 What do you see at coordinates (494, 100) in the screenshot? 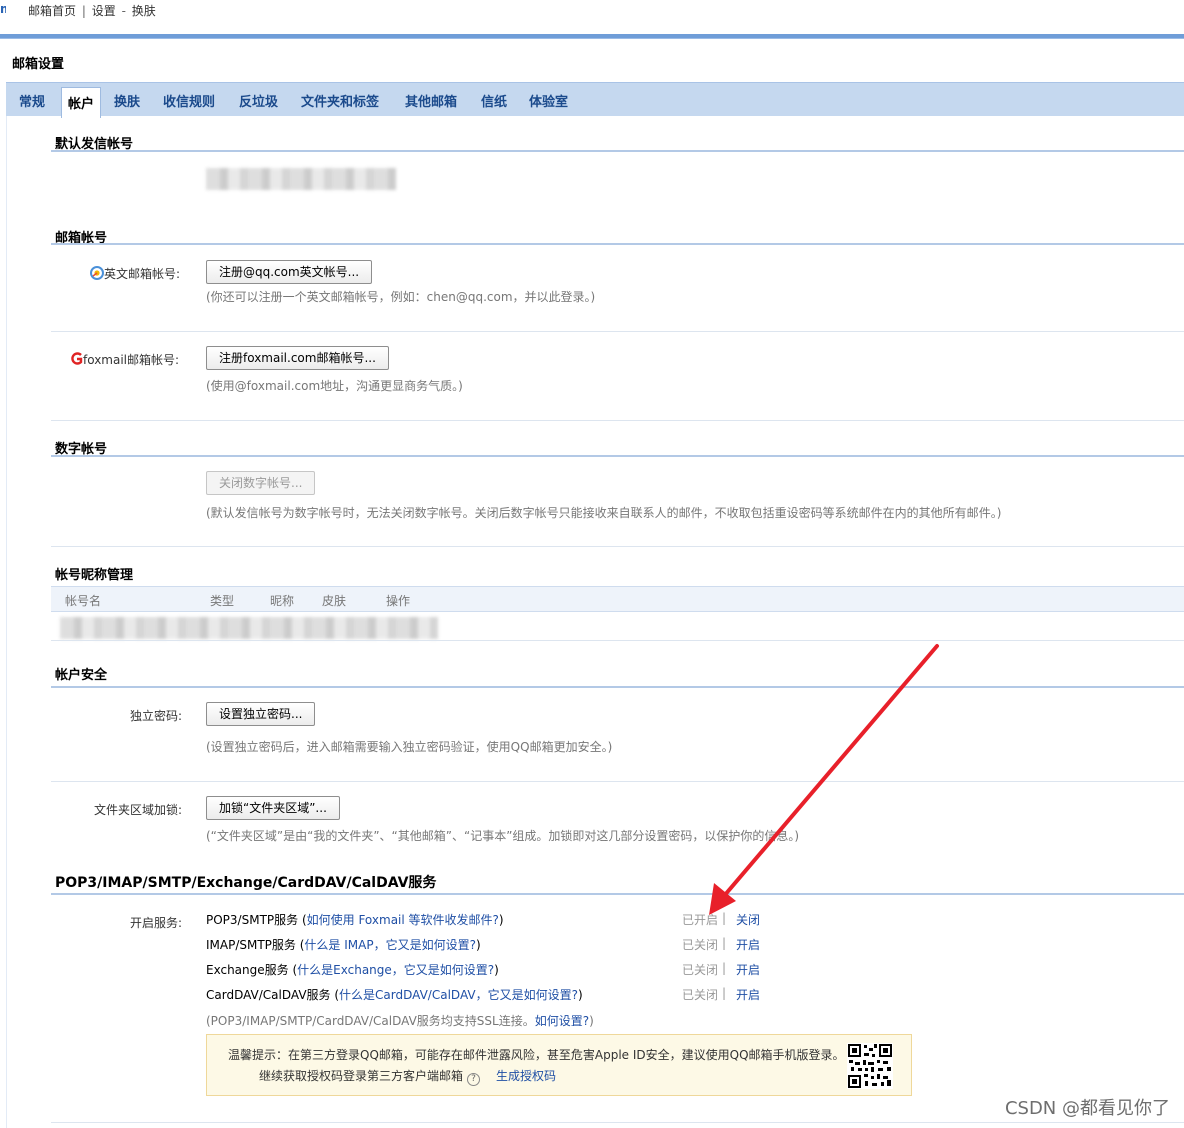
I see `tab-stationery: 信纸` at bounding box center [494, 100].